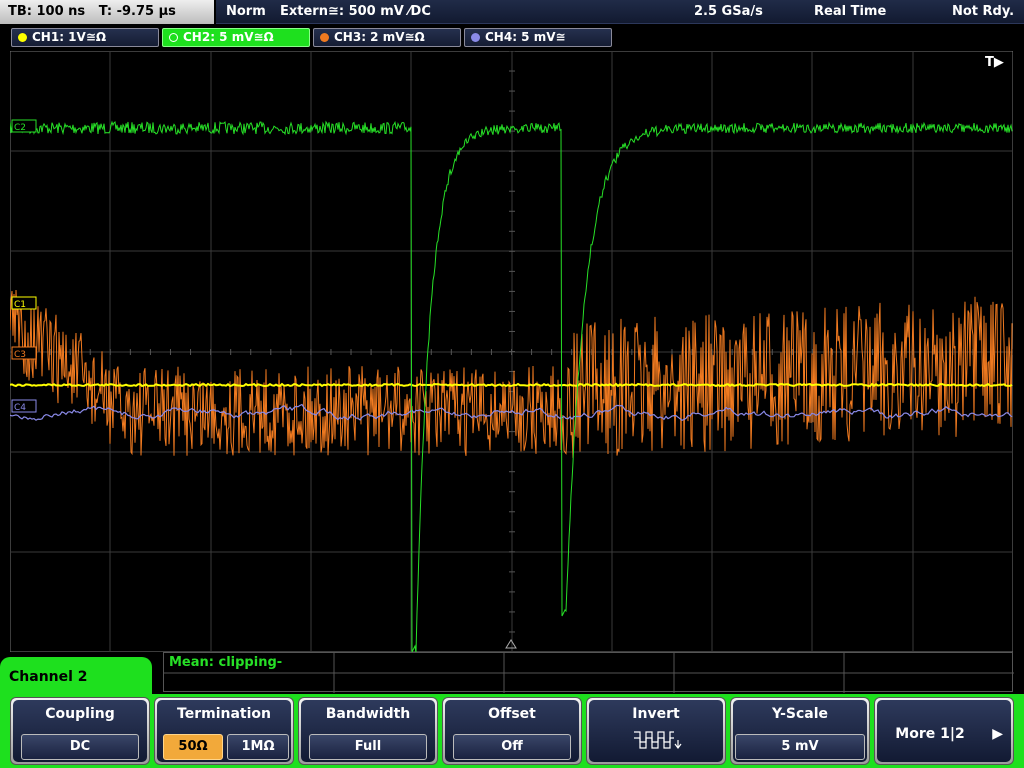 This screenshot has width=1024, height=768. I want to click on measurement-bar: Mean: clipping-, so click(588, 672).